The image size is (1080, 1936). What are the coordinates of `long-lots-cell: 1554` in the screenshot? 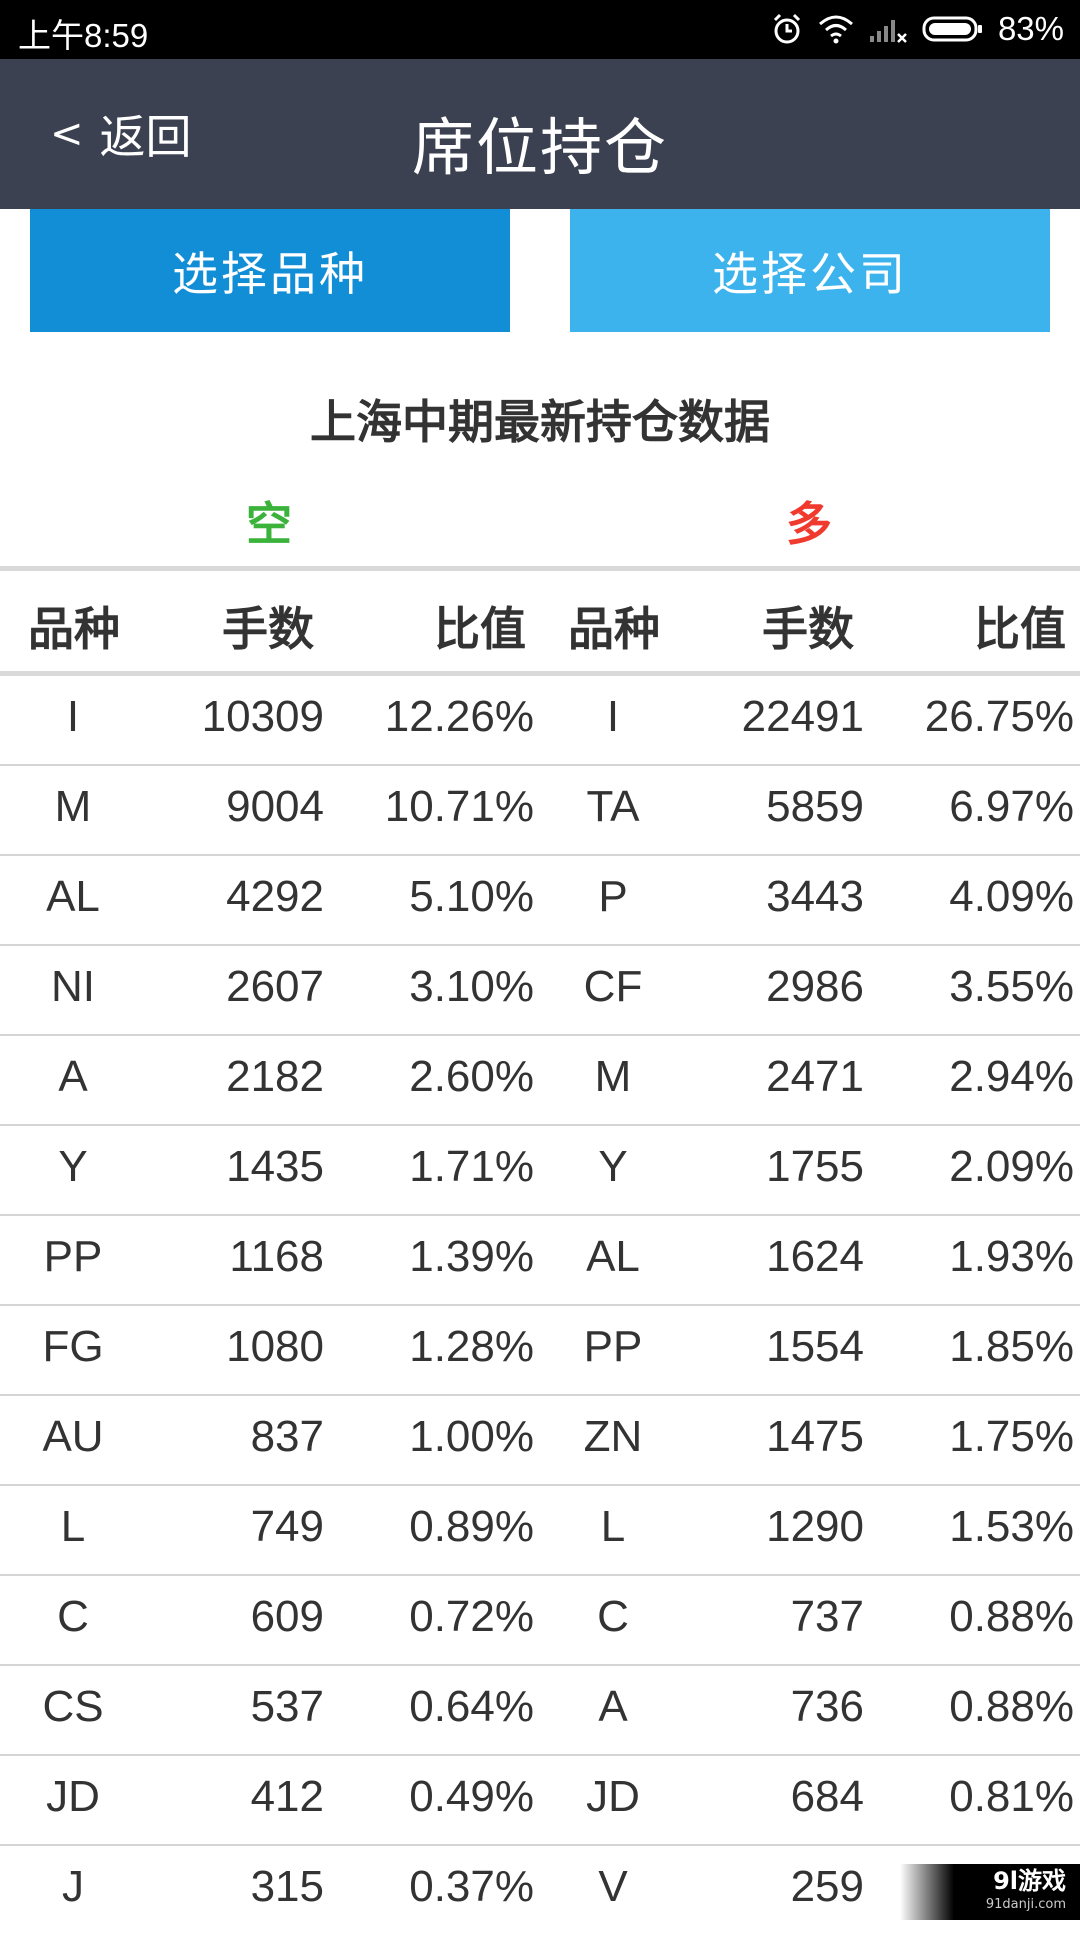 It's located at (815, 1346).